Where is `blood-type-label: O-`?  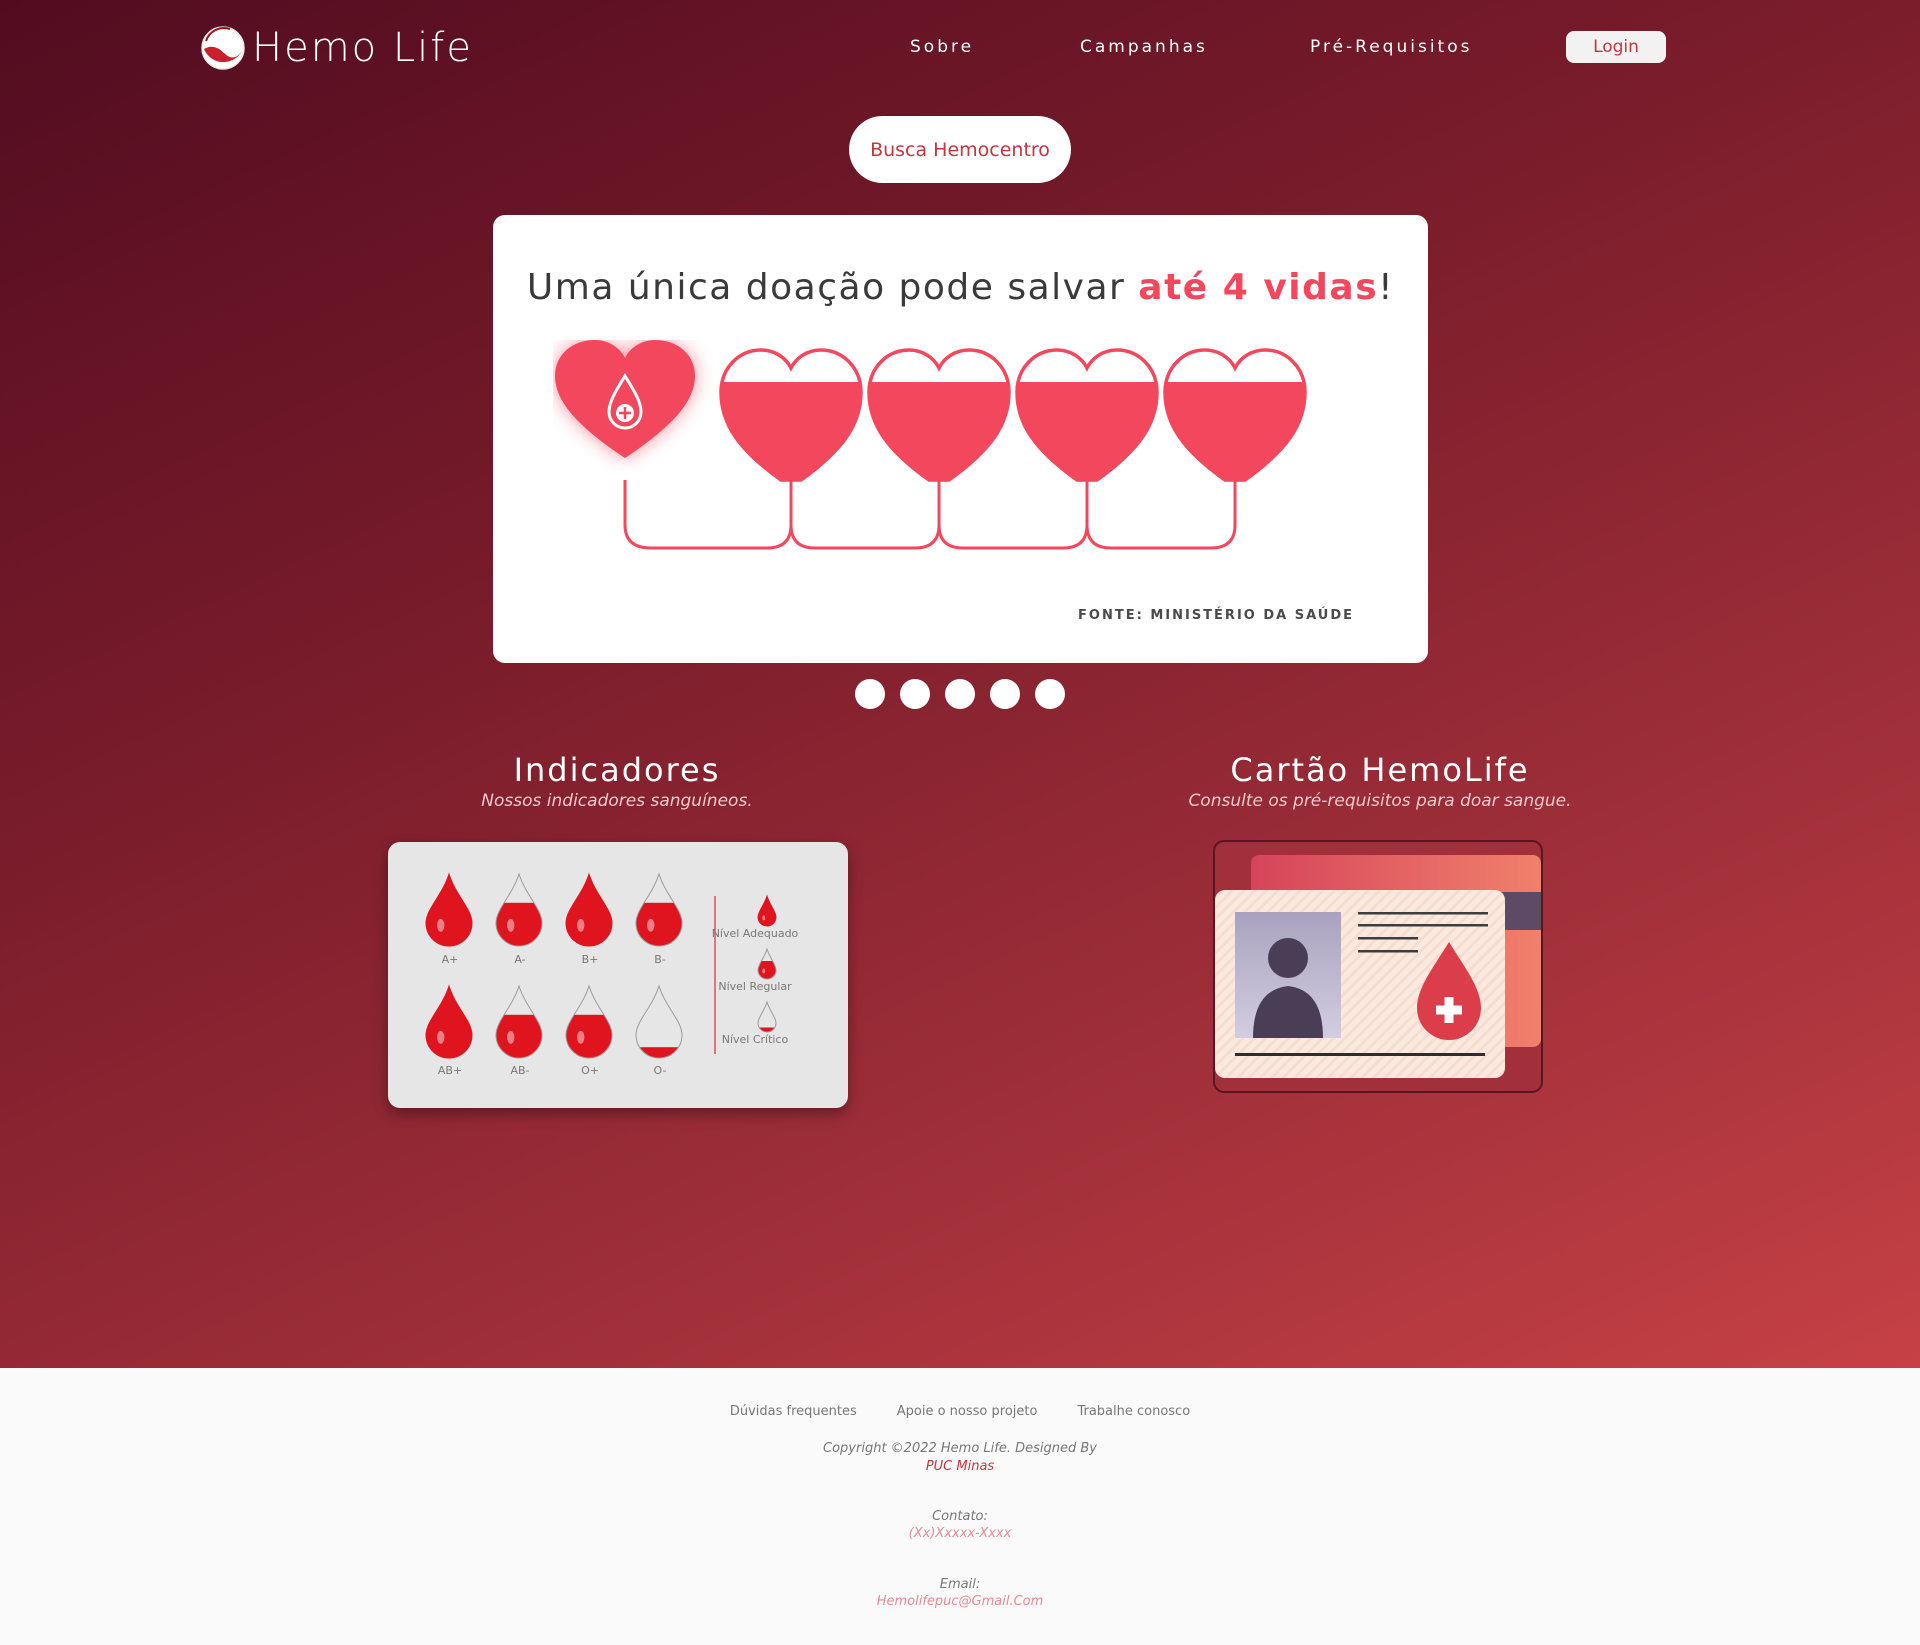
blood-type-label: O- is located at coordinates (660, 1070).